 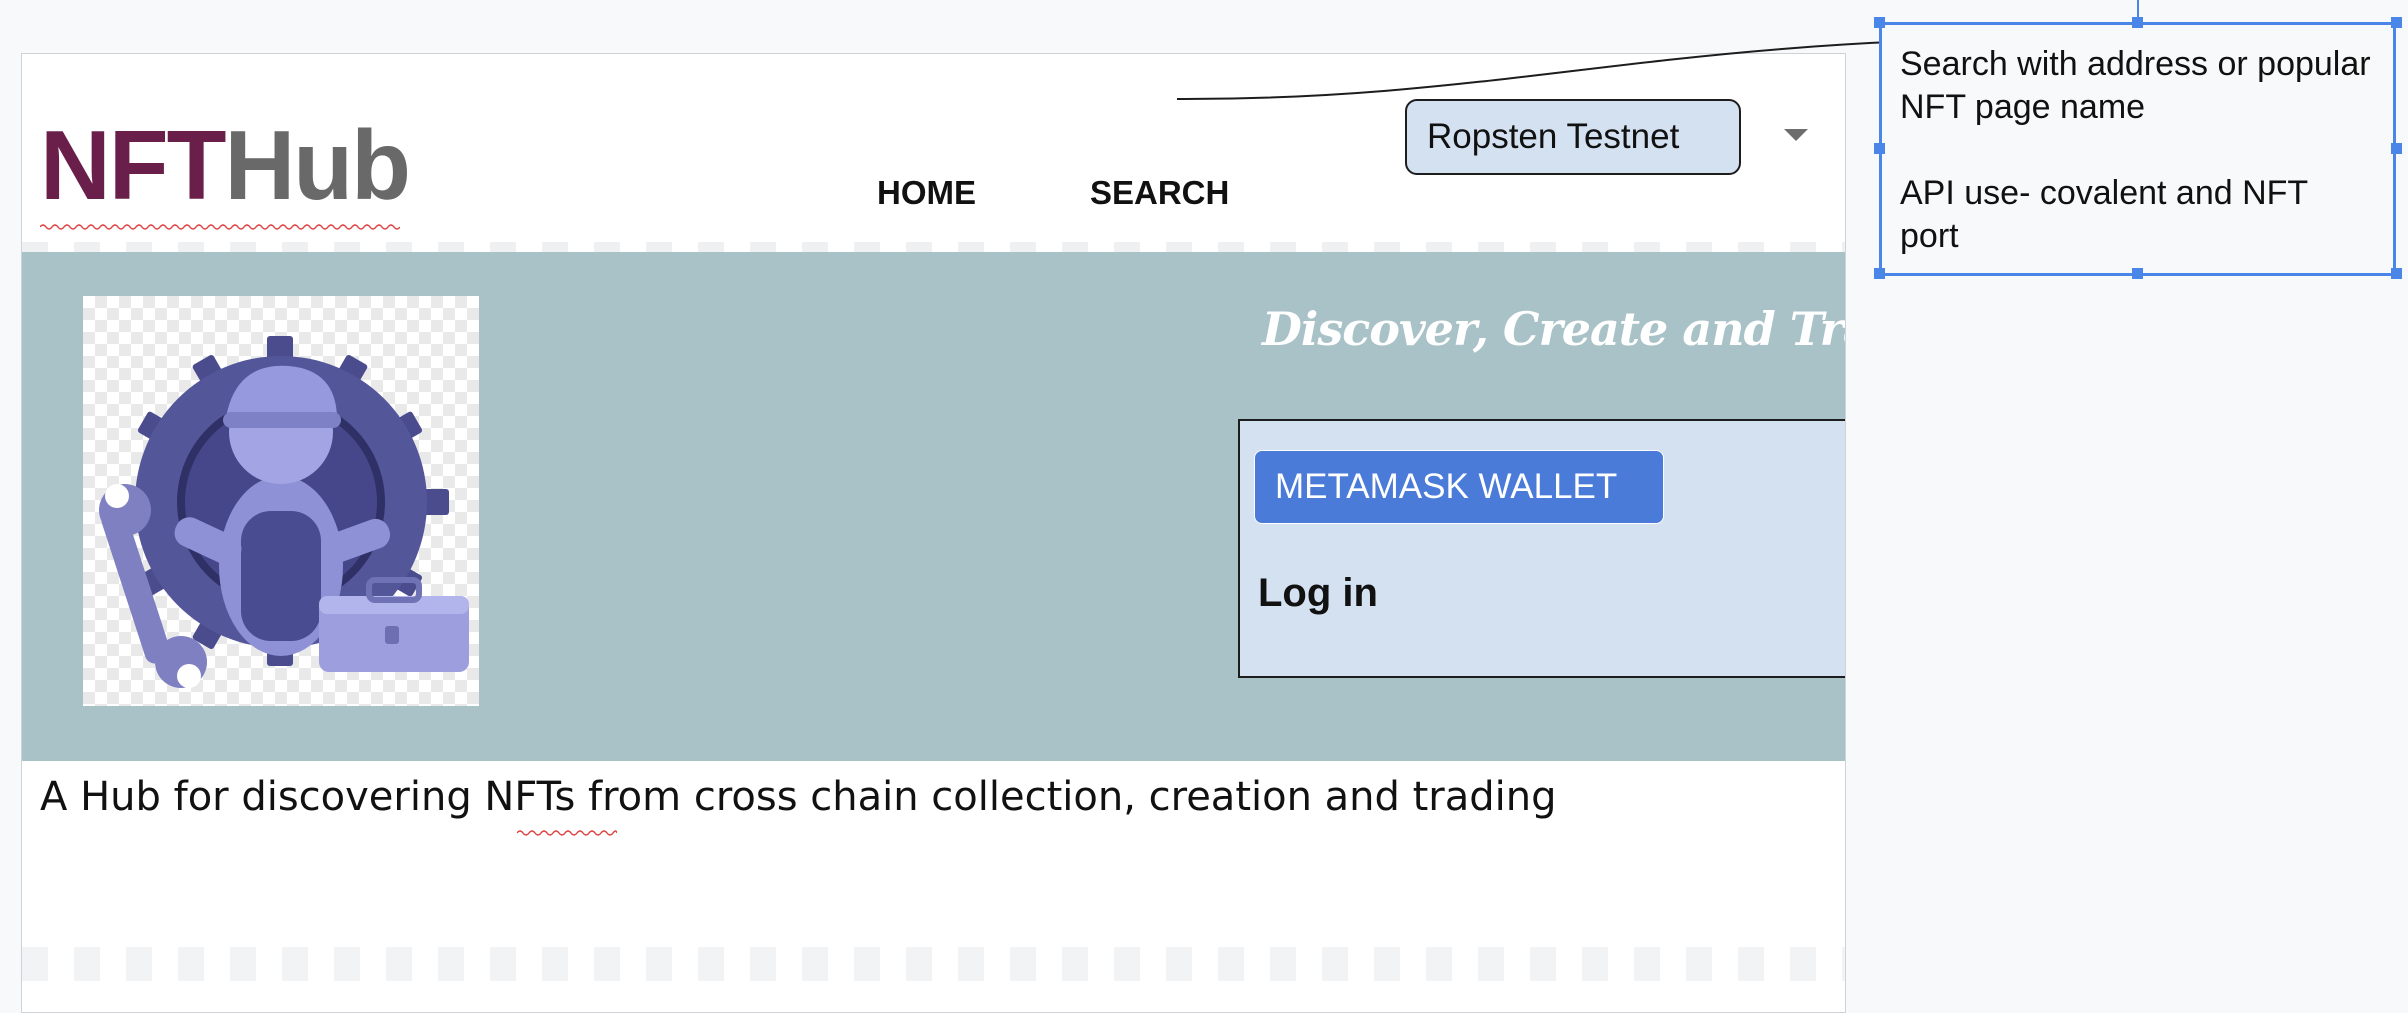 I want to click on nav-search-link: SEARCH, so click(x=1159, y=193).